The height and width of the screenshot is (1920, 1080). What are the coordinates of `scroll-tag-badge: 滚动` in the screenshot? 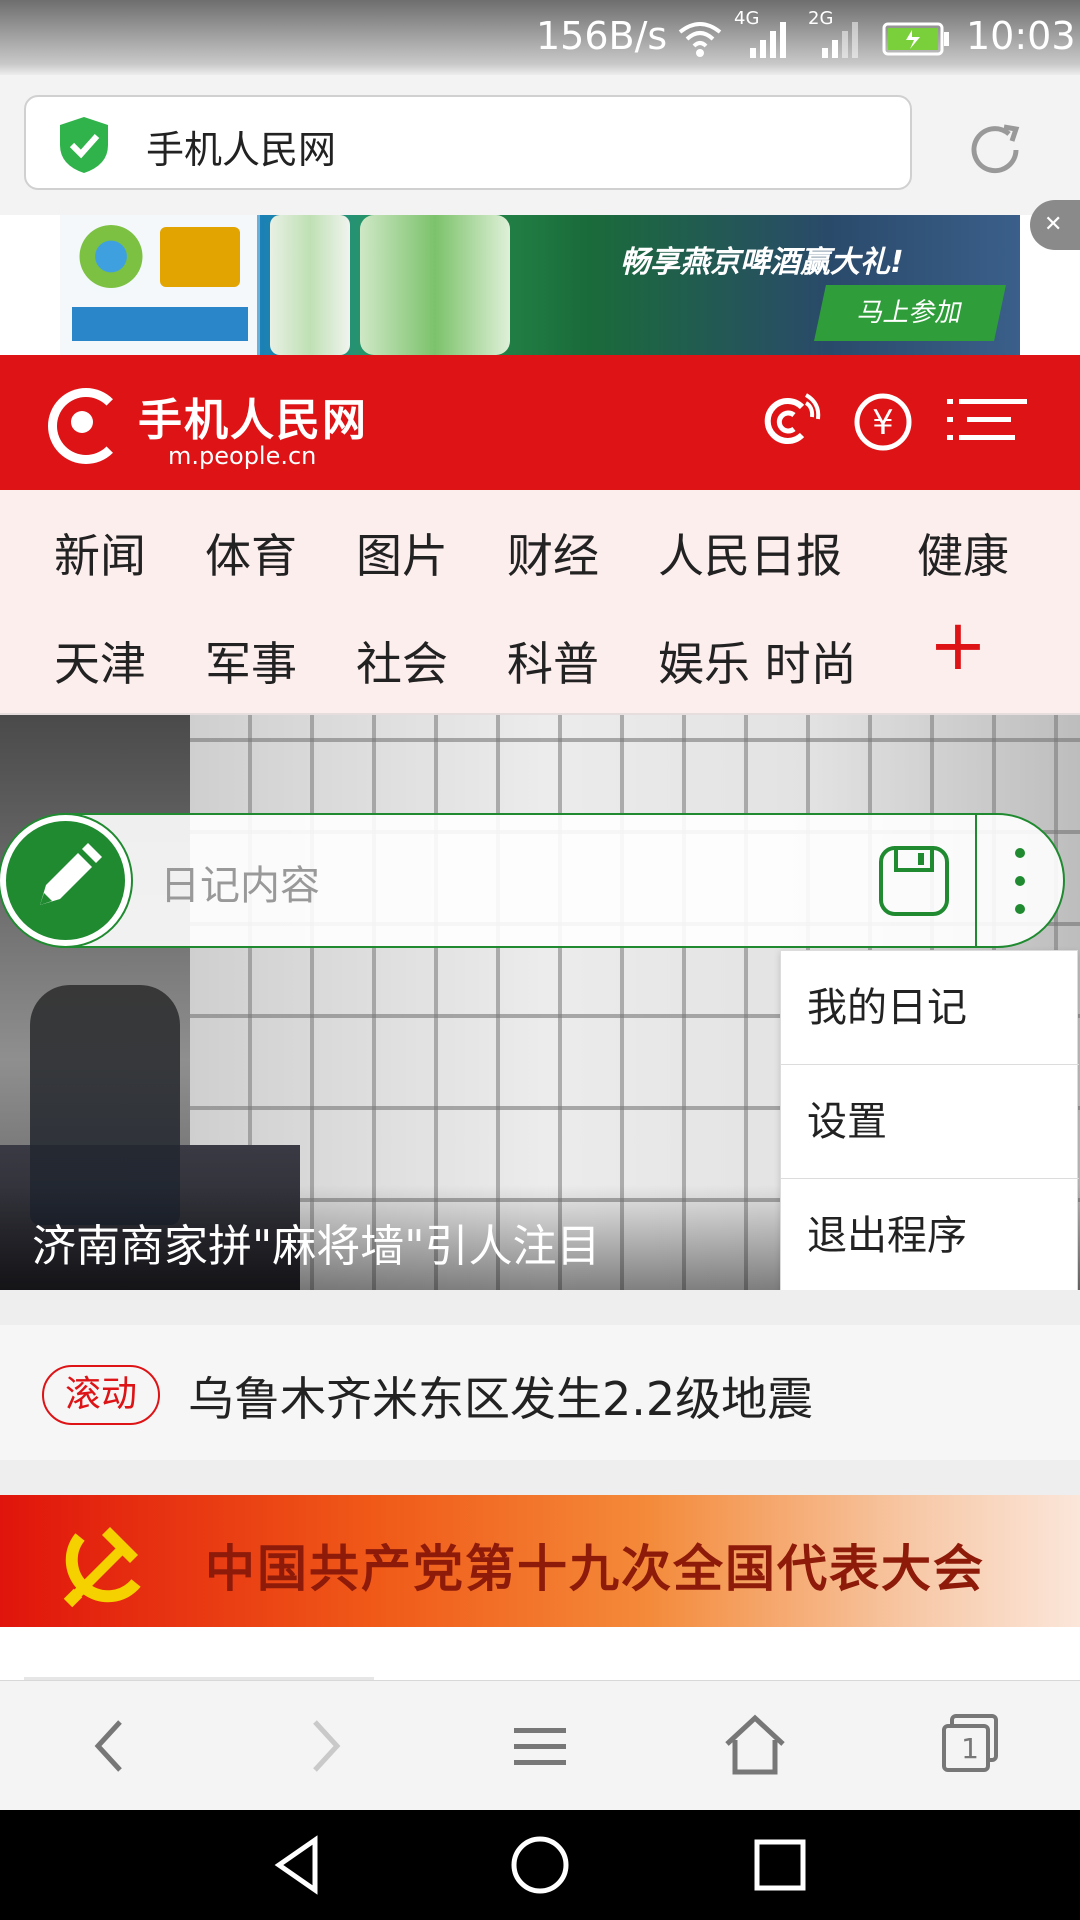 It's located at (101, 1395).